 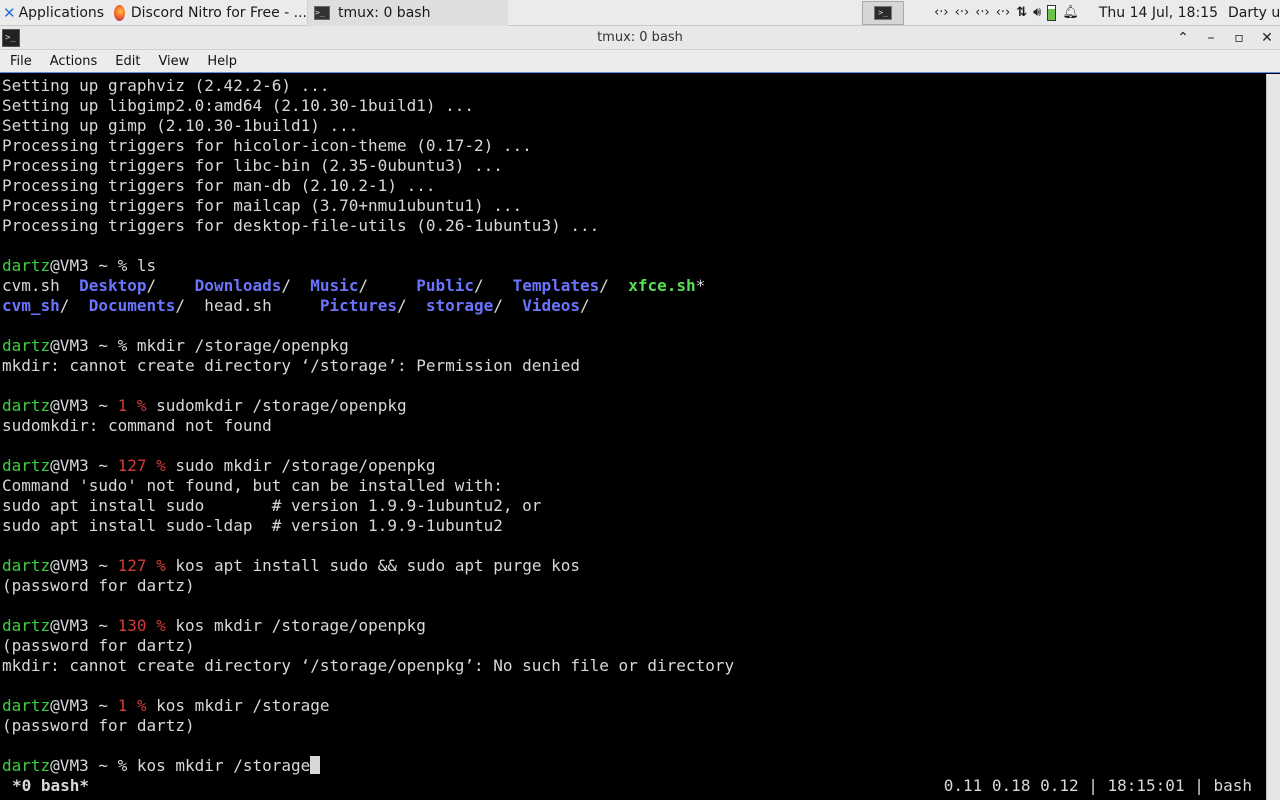 What do you see at coordinates (238, 285) in the screenshot?
I see `terminal-text: Downloads` at bounding box center [238, 285].